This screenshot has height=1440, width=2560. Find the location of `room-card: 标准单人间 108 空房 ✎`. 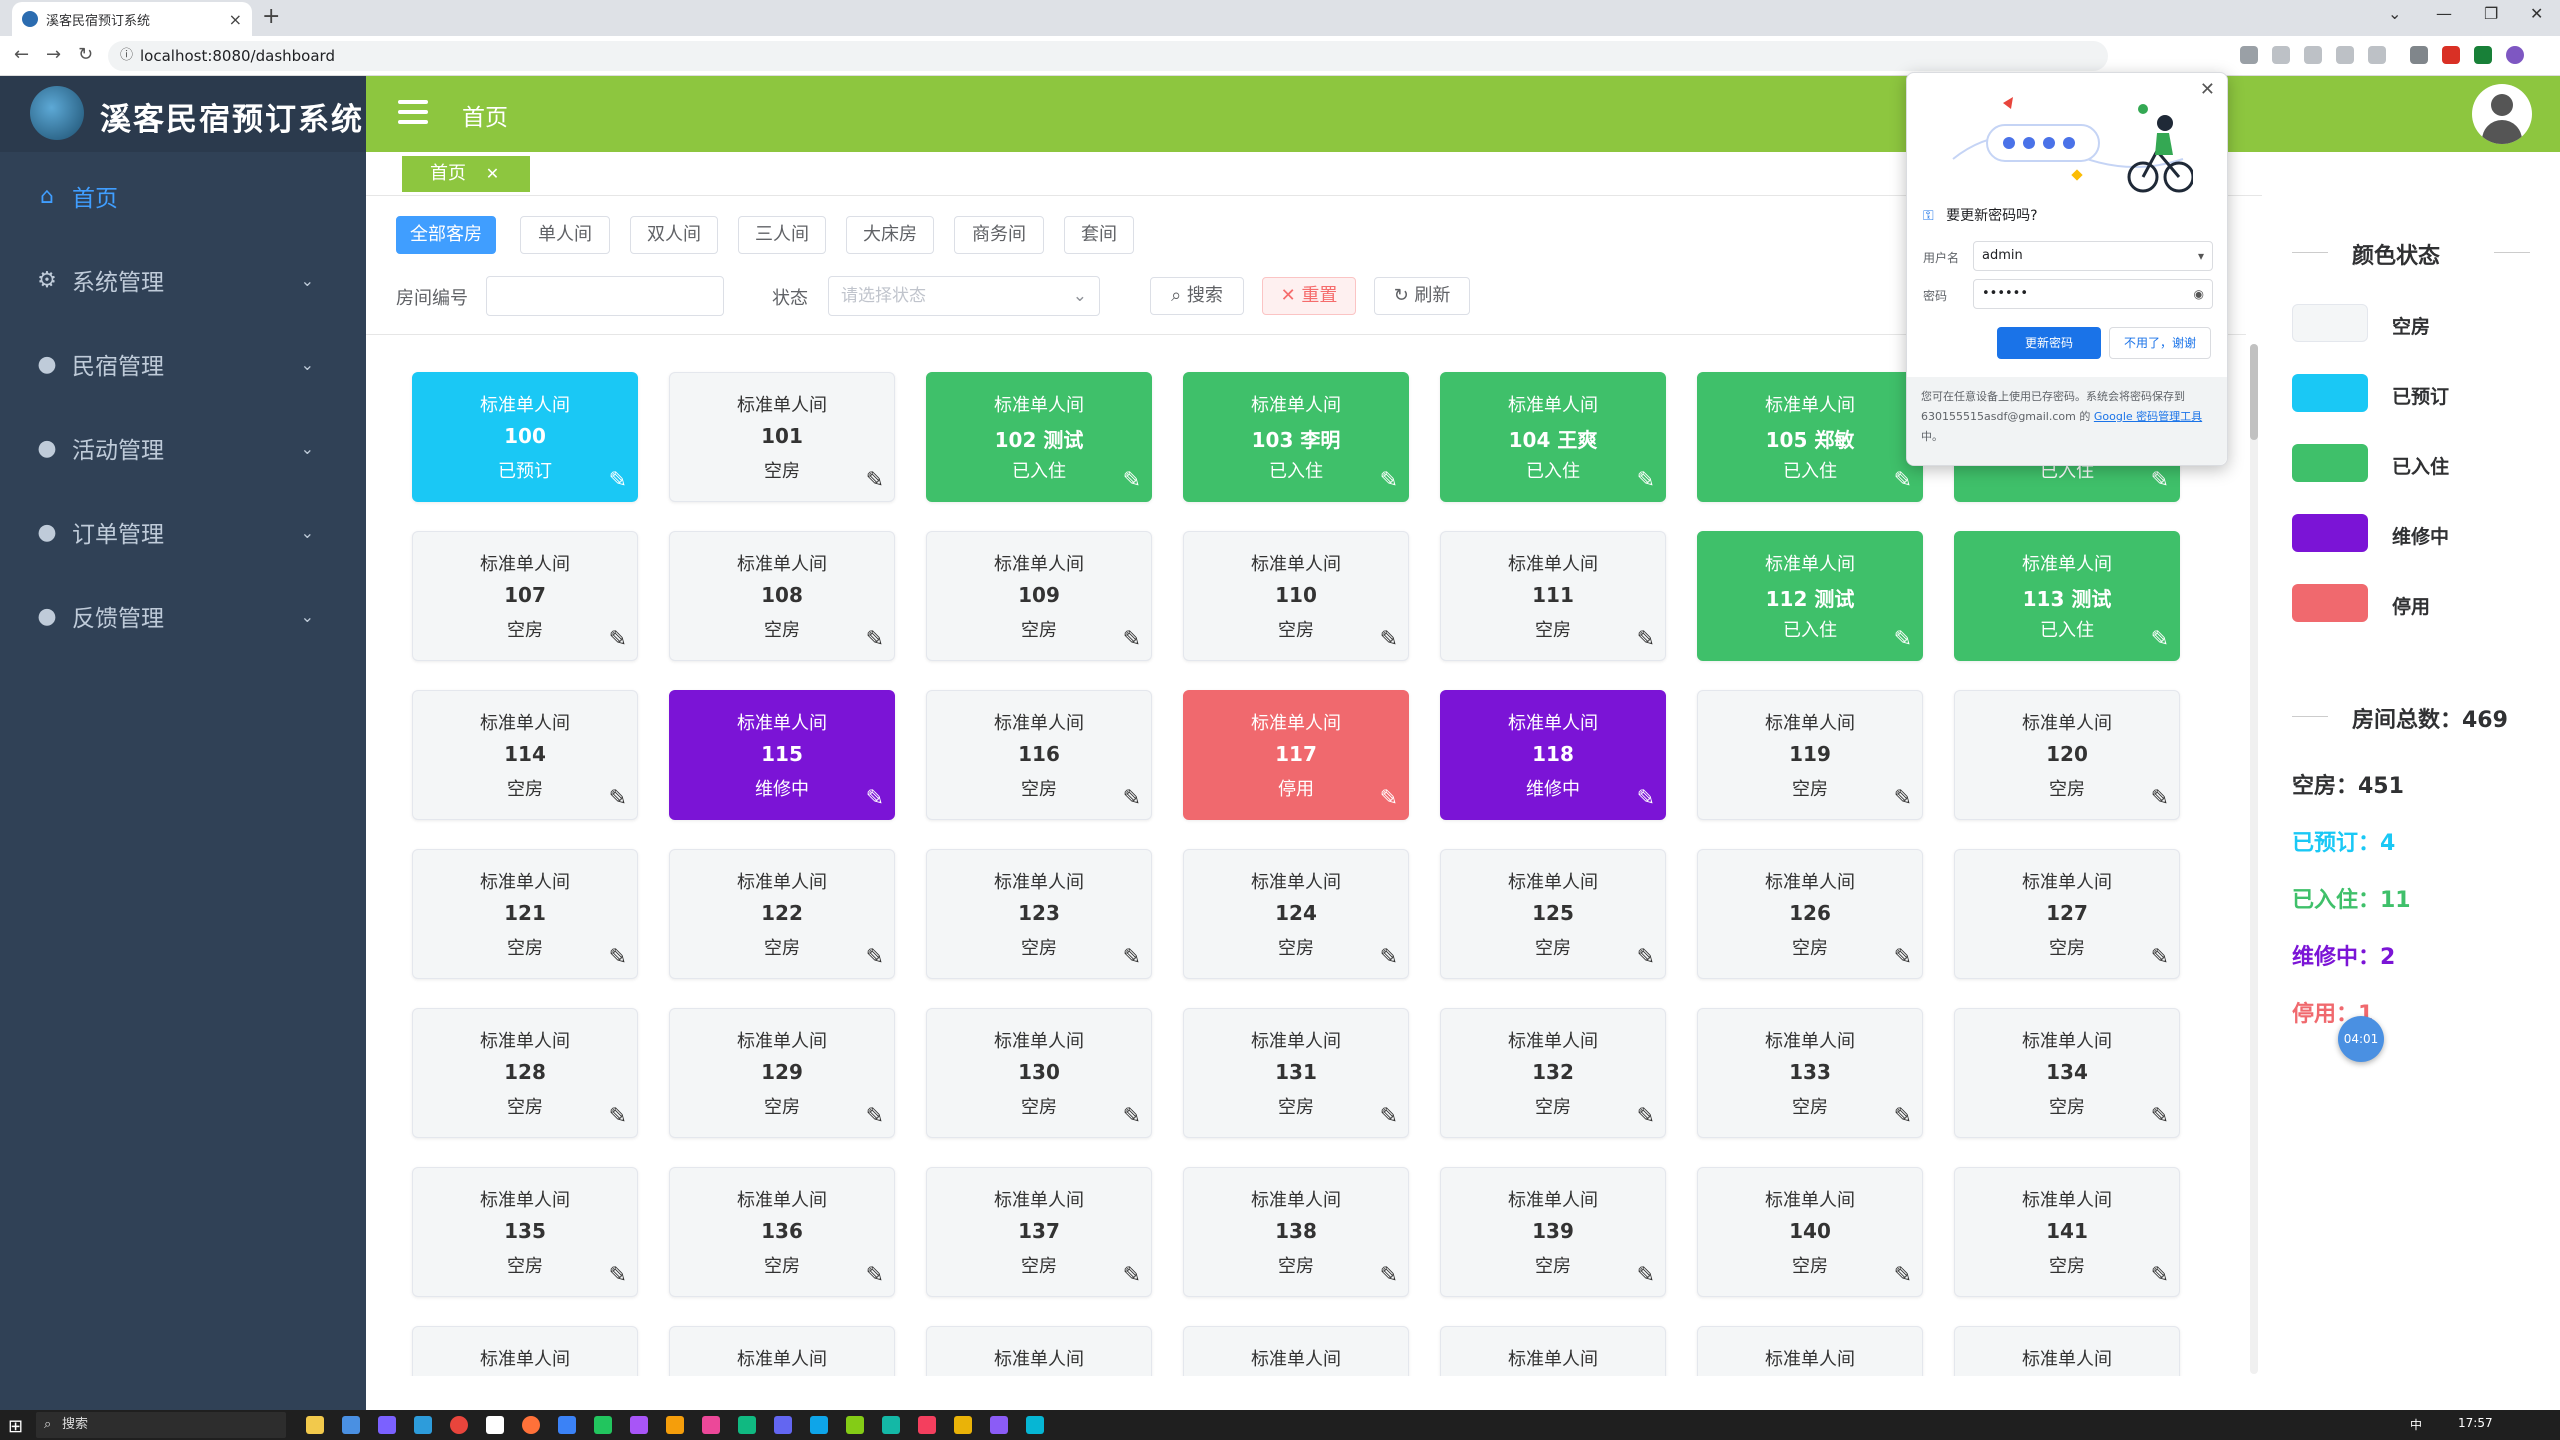

room-card: 标准单人间 108 空房 ✎ is located at coordinates (782, 596).